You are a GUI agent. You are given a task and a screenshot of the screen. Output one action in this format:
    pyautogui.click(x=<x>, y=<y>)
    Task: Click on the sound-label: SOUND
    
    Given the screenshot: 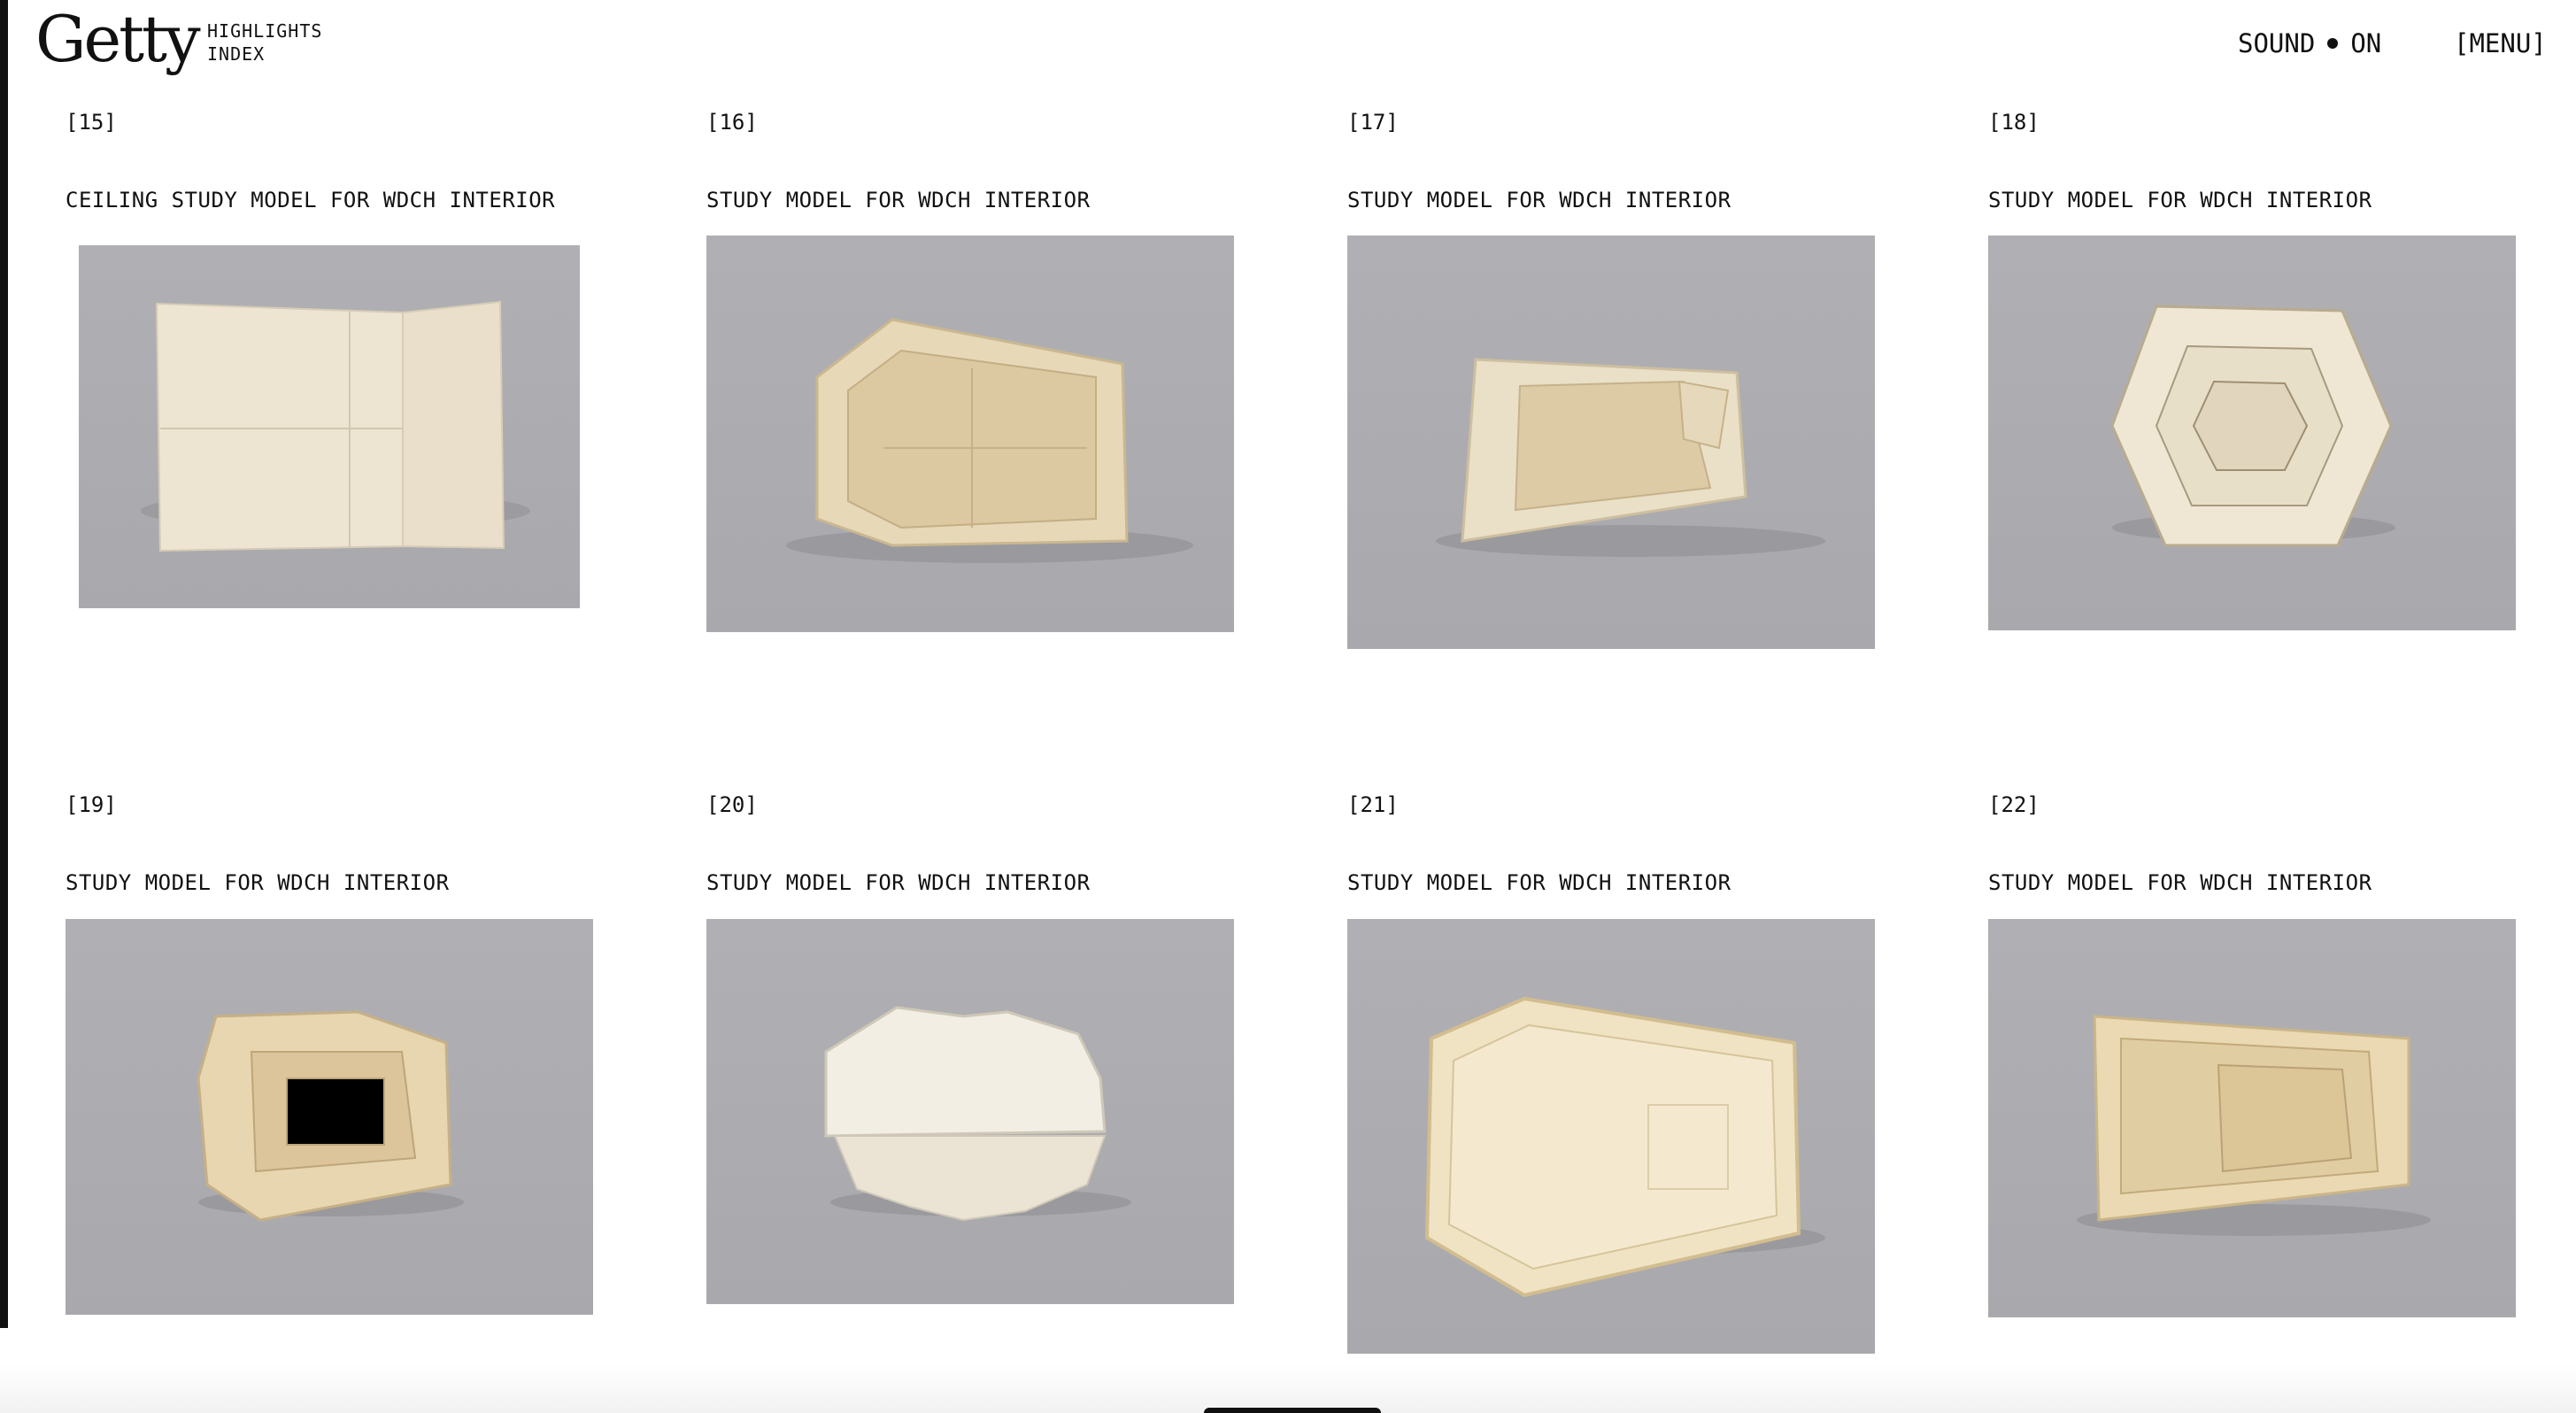 What is the action you would take?
    pyautogui.click(x=2277, y=43)
    